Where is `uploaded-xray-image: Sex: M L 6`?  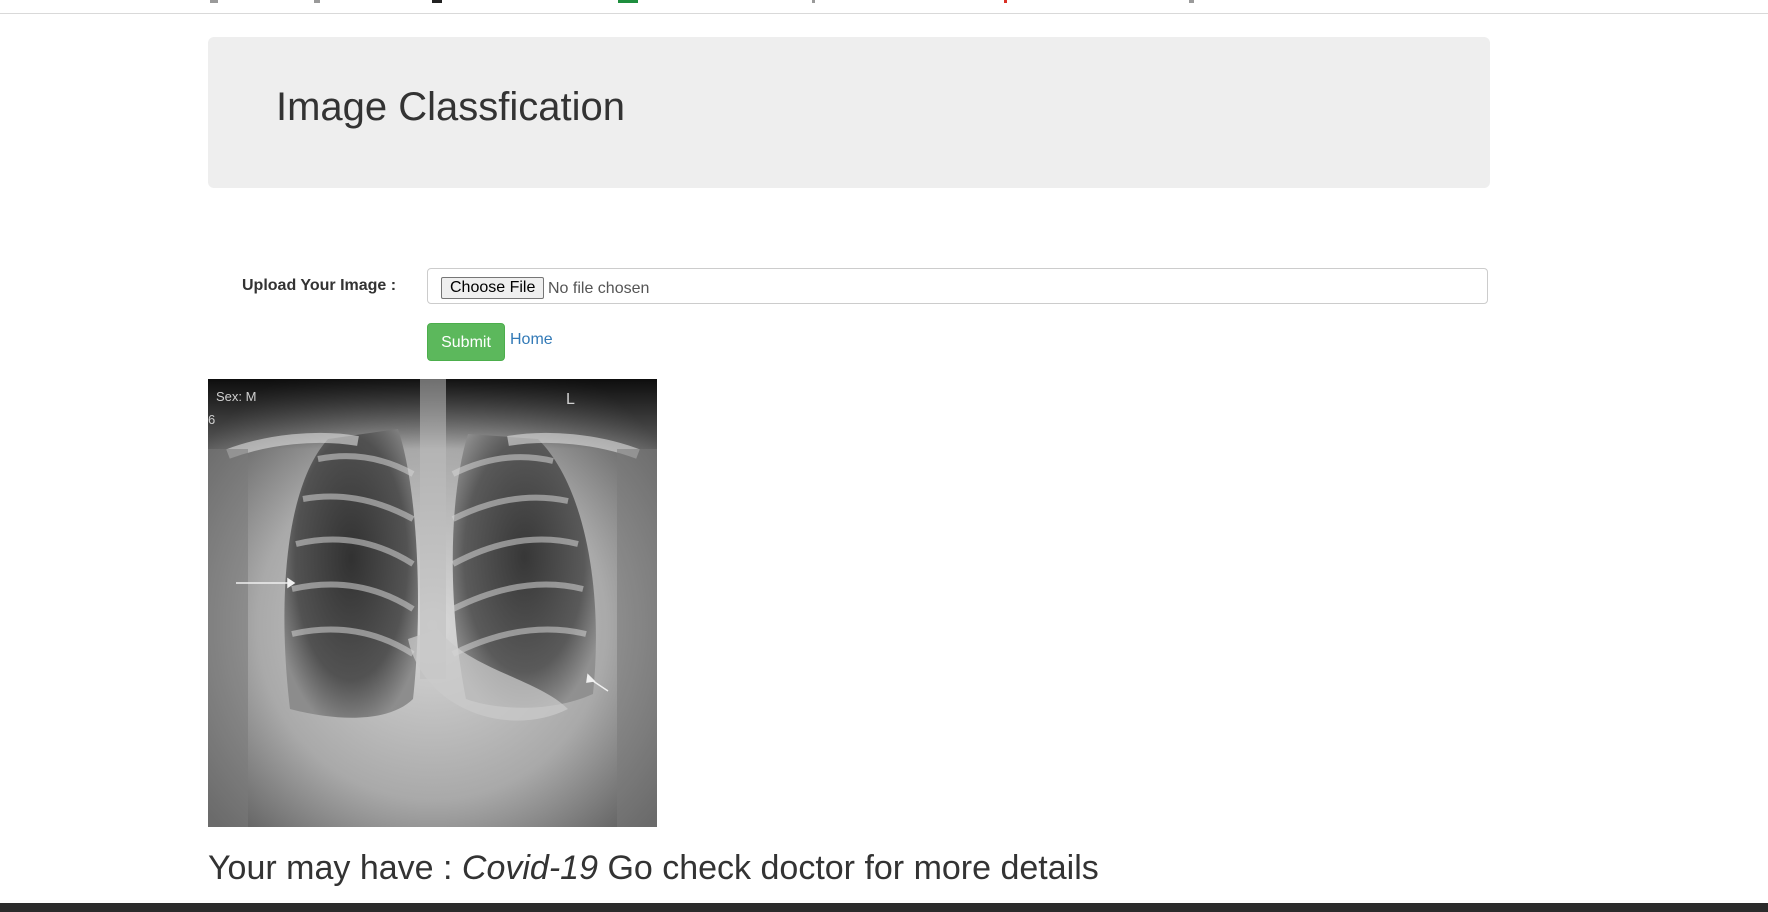
uploaded-xray-image: Sex: M L 6 is located at coordinates (432, 603).